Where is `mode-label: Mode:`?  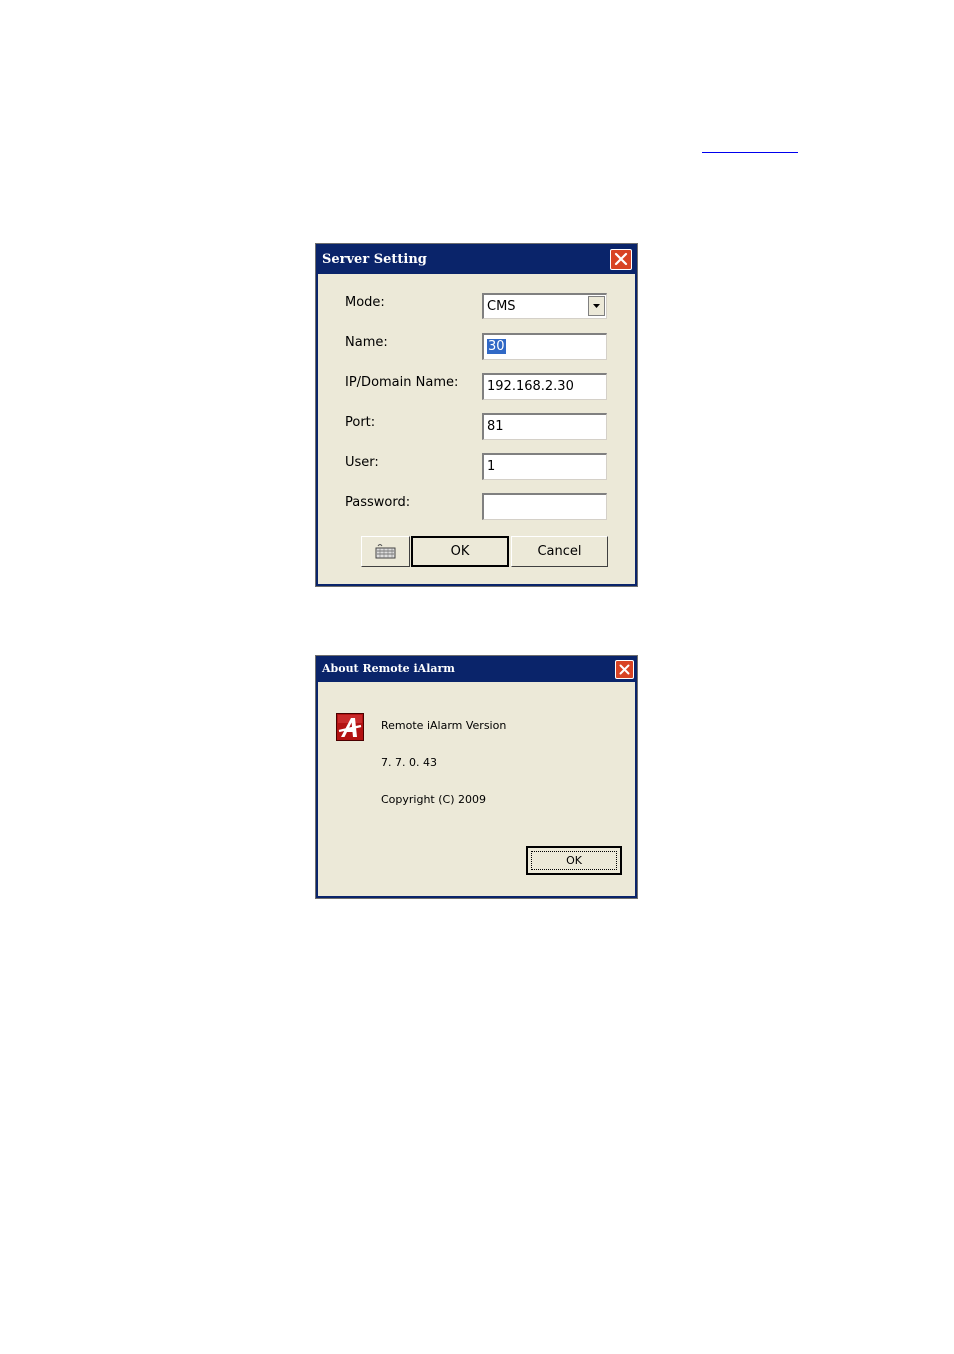
mode-label: Mode: is located at coordinates (365, 302).